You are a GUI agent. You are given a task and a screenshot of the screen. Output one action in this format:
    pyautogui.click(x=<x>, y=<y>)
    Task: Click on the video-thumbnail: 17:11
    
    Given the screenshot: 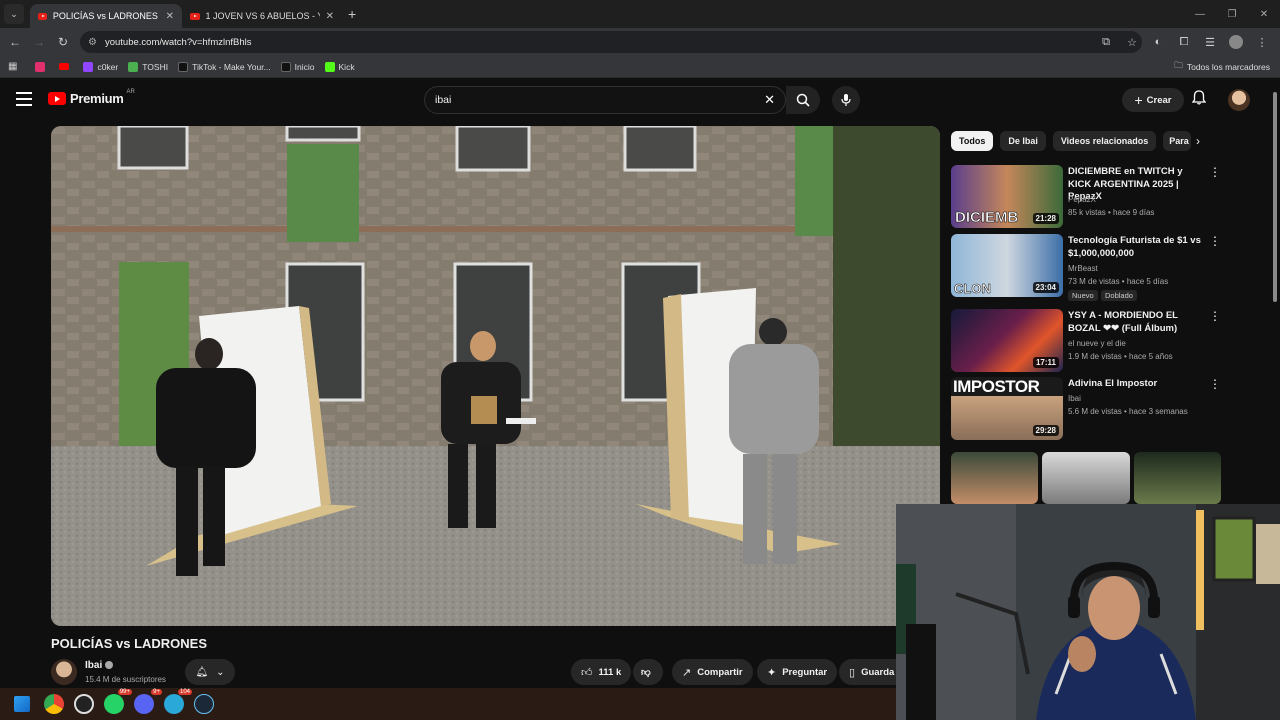 What is the action you would take?
    pyautogui.click(x=1007, y=340)
    